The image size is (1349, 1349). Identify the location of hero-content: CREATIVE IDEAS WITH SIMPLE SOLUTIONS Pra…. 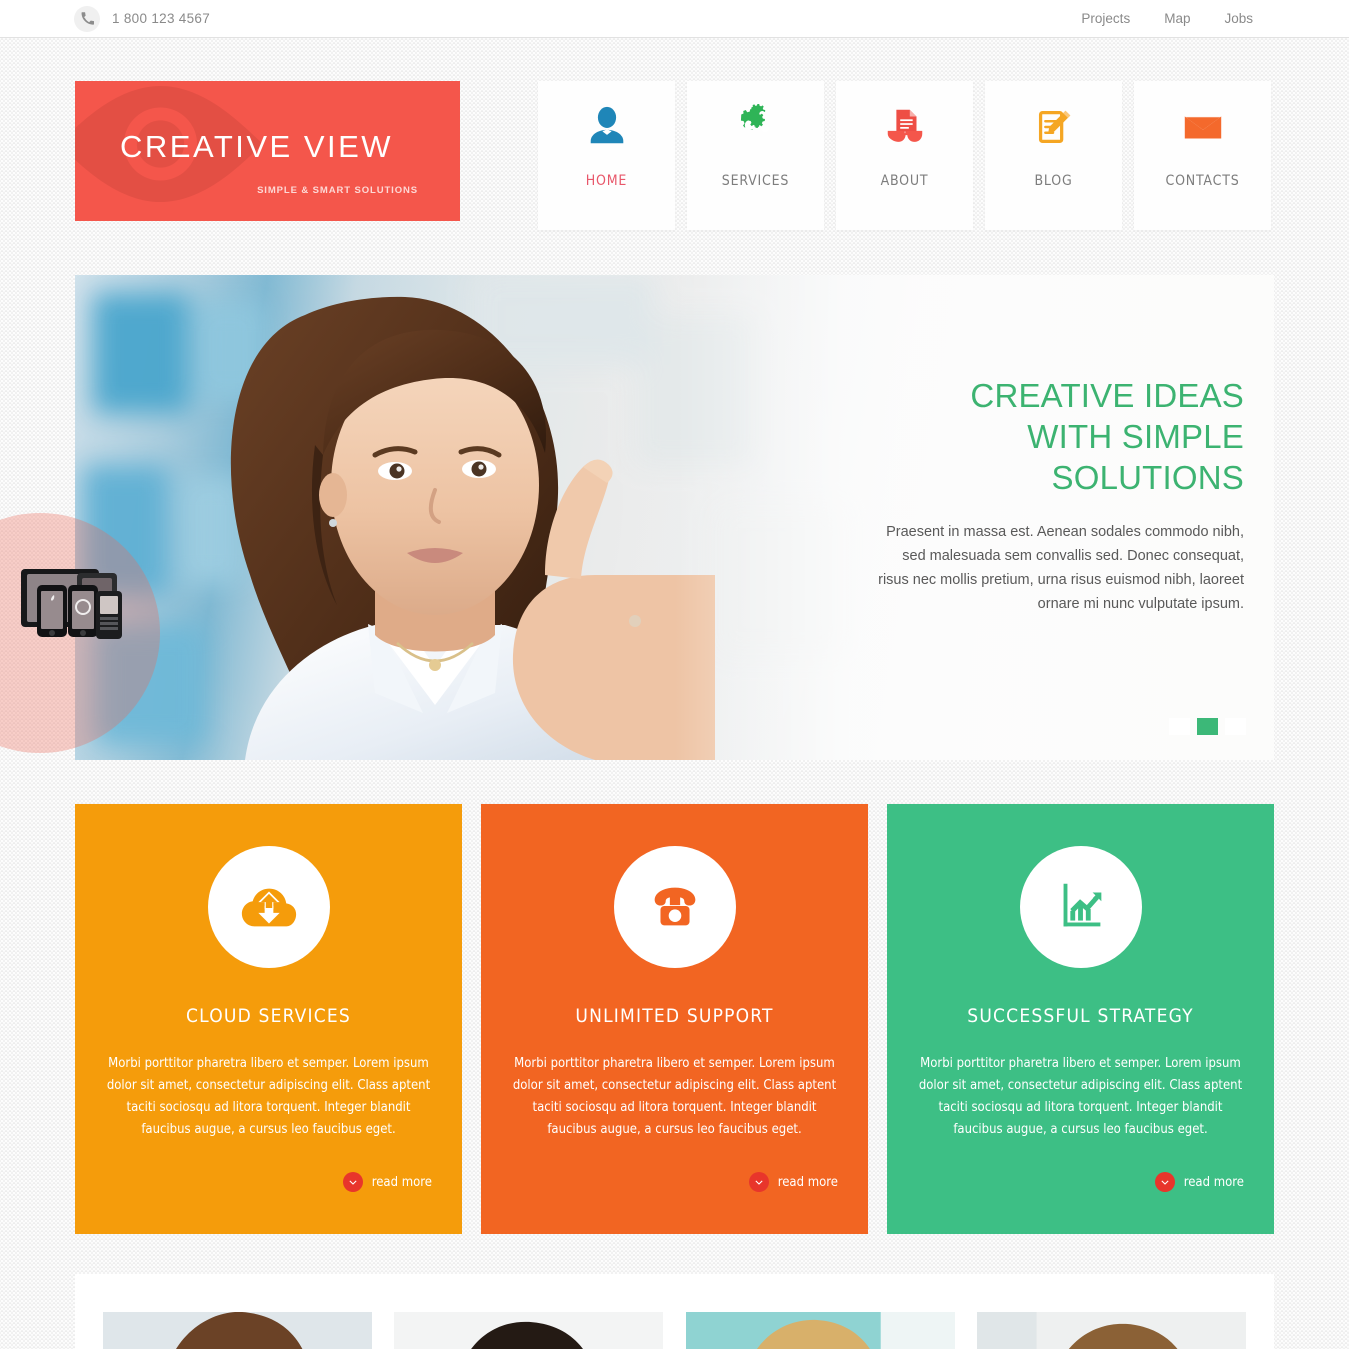
(1056, 495).